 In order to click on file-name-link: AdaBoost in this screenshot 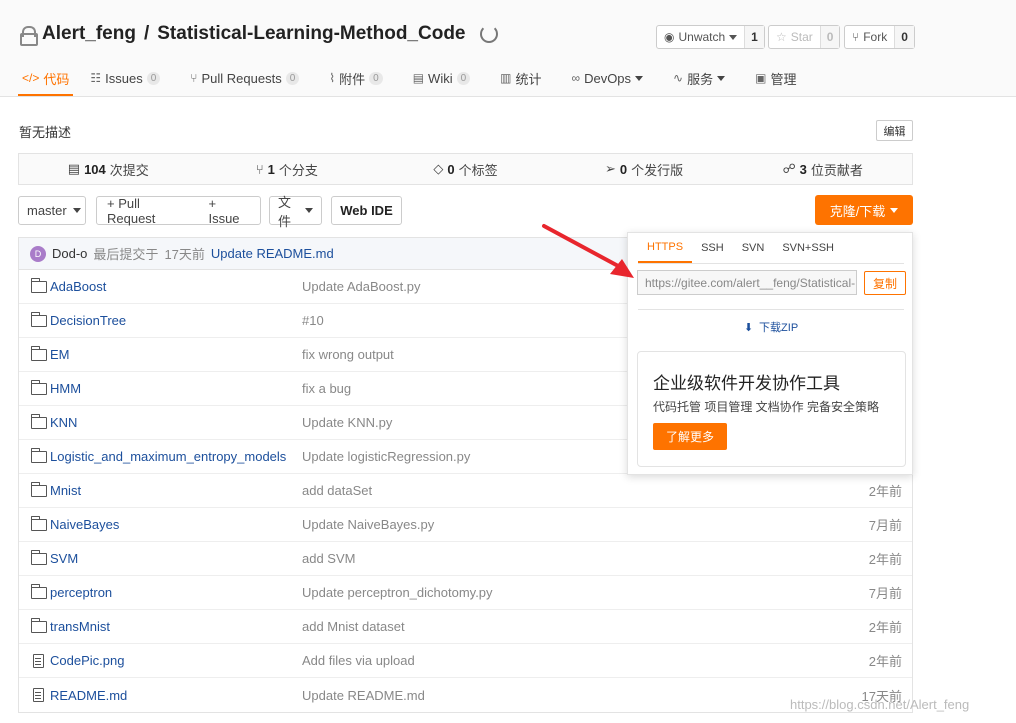, I will do `click(68, 285)`.